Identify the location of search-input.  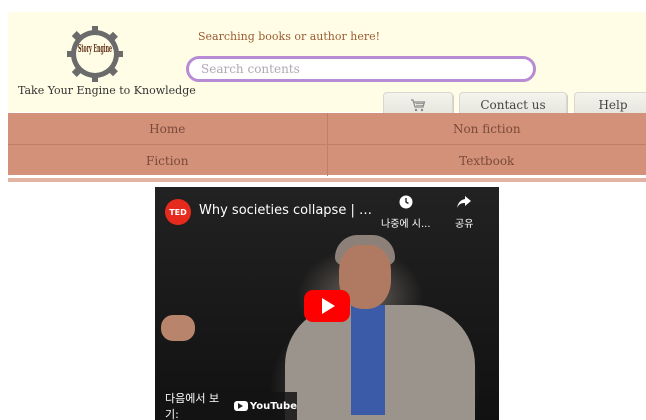
(361, 69).